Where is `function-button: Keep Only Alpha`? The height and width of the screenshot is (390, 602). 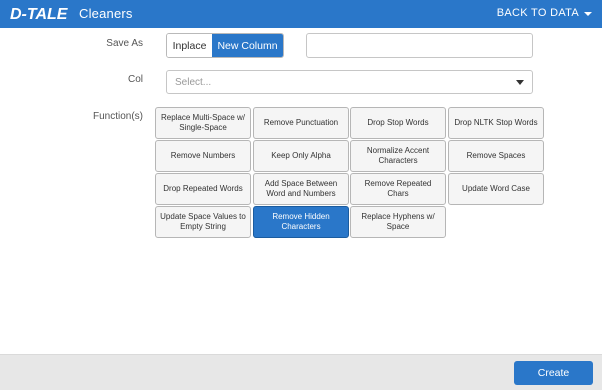
function-button: Keep Only Alpha is located at coordinates (301, 156).